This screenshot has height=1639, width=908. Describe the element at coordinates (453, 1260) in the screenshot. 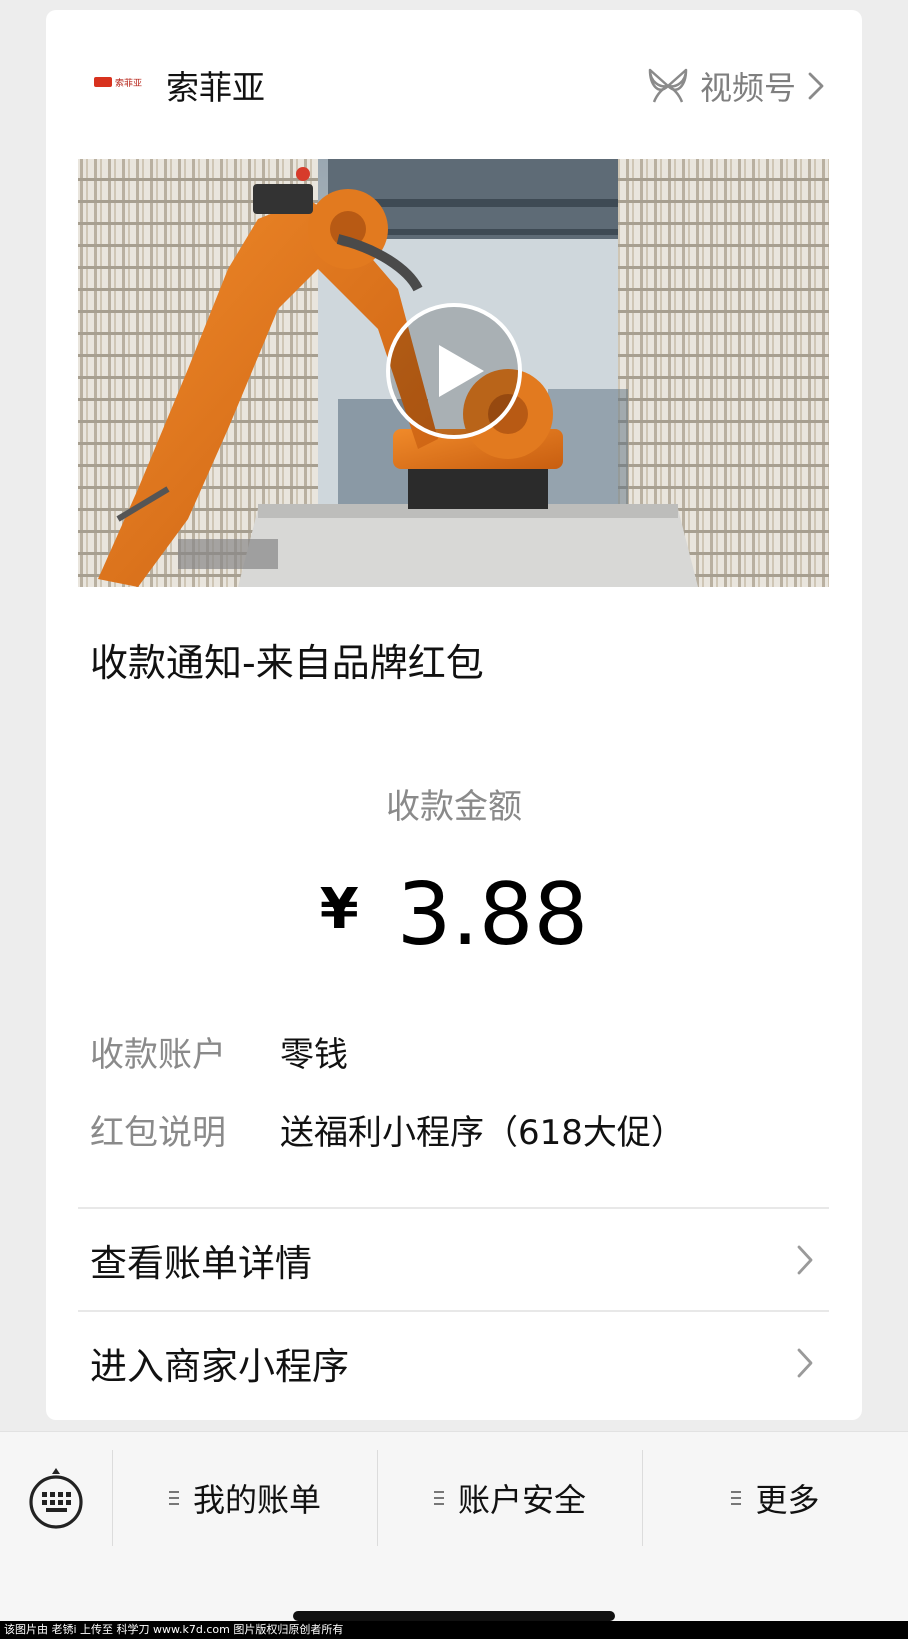

I see `view-bill-details-link: 查看账单详情` at that location.